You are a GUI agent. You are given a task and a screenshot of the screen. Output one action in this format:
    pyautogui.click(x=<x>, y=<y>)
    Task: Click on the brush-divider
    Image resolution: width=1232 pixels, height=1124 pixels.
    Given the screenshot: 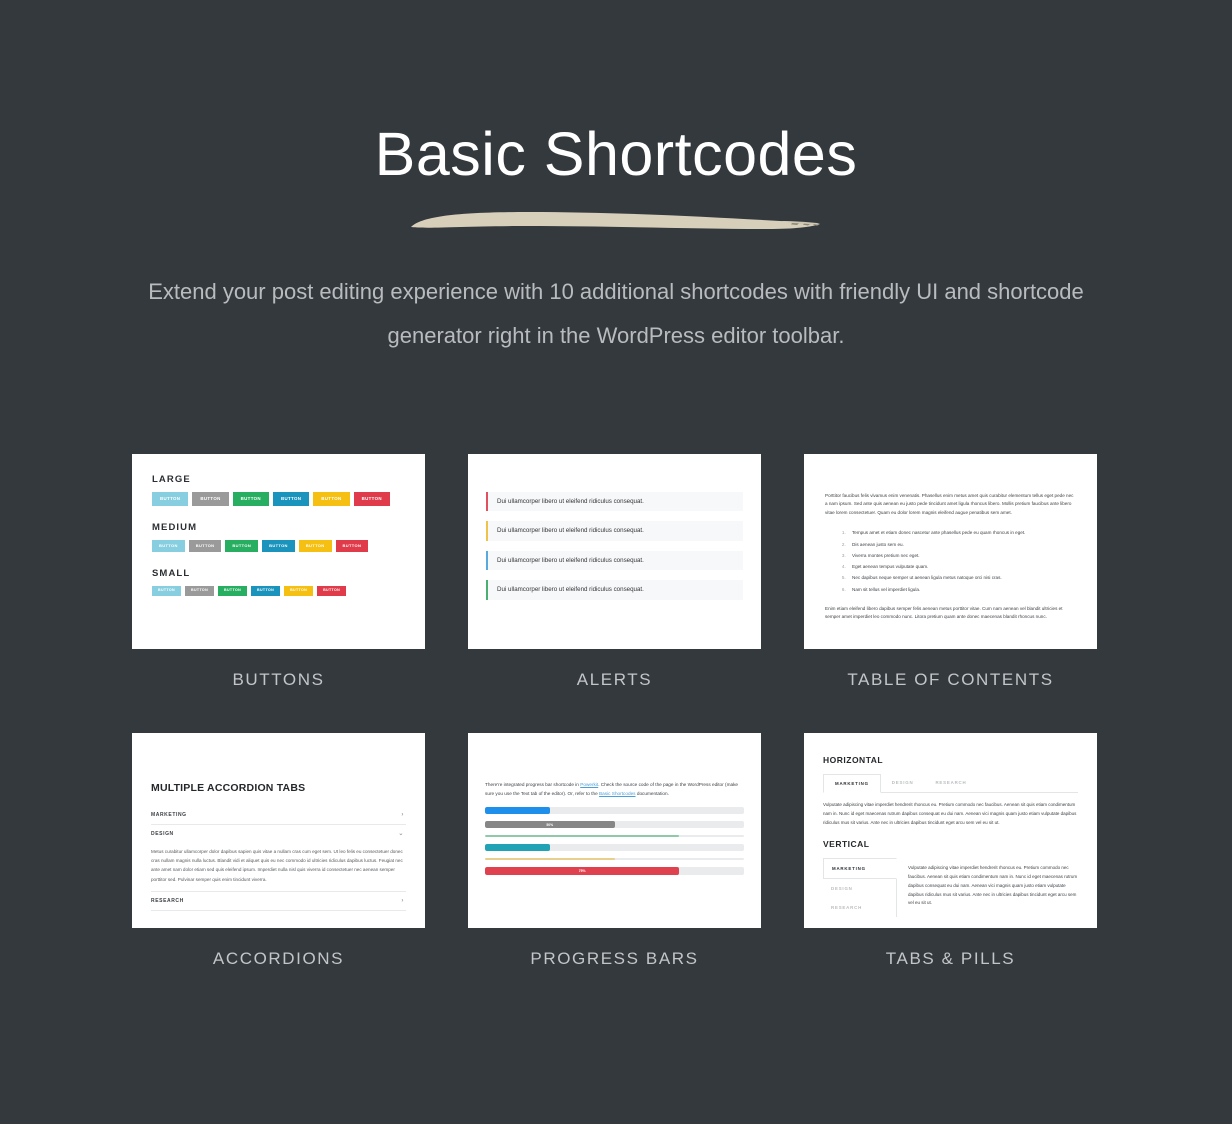 What is the action you would take?
    pyautogui.click(x=616, y=219)
    